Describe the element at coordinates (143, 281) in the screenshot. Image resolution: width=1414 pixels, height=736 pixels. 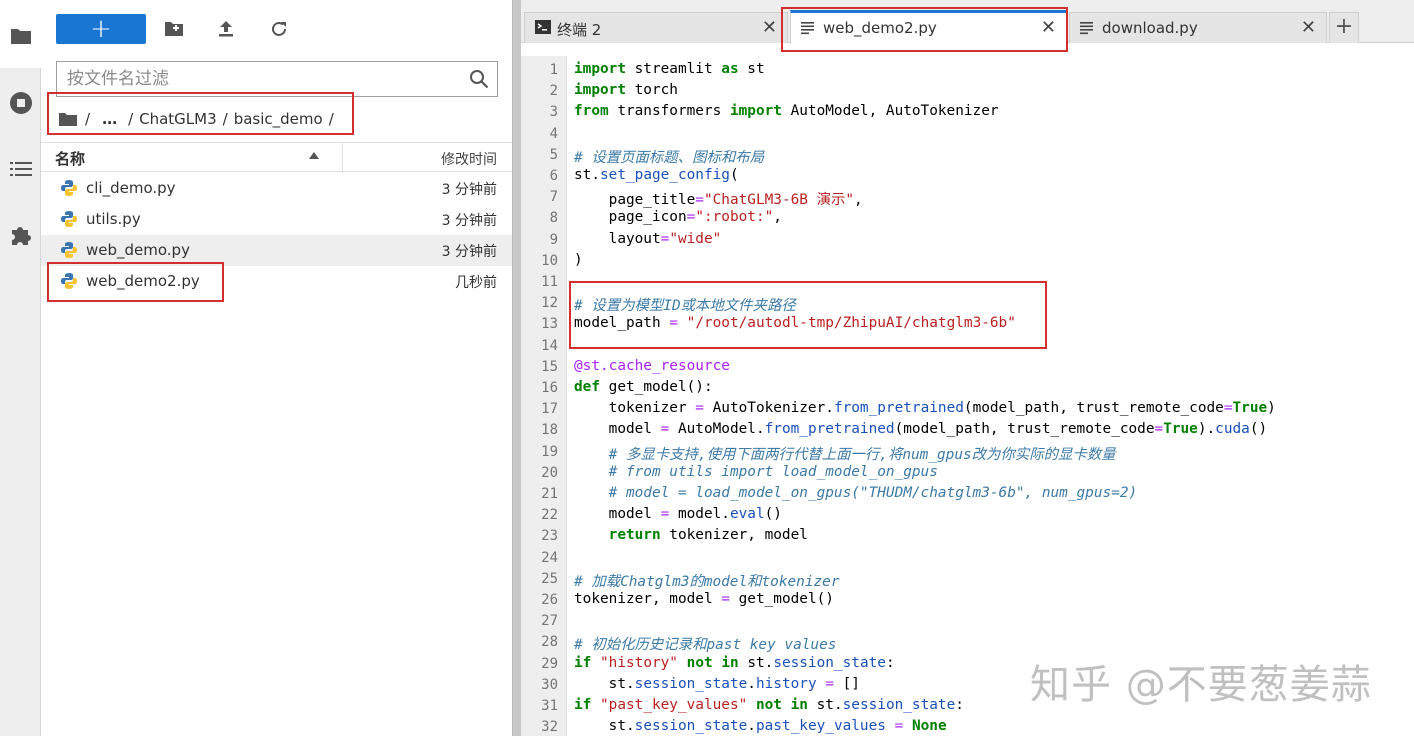
I see `file-name: web_demo2.py` at that location.